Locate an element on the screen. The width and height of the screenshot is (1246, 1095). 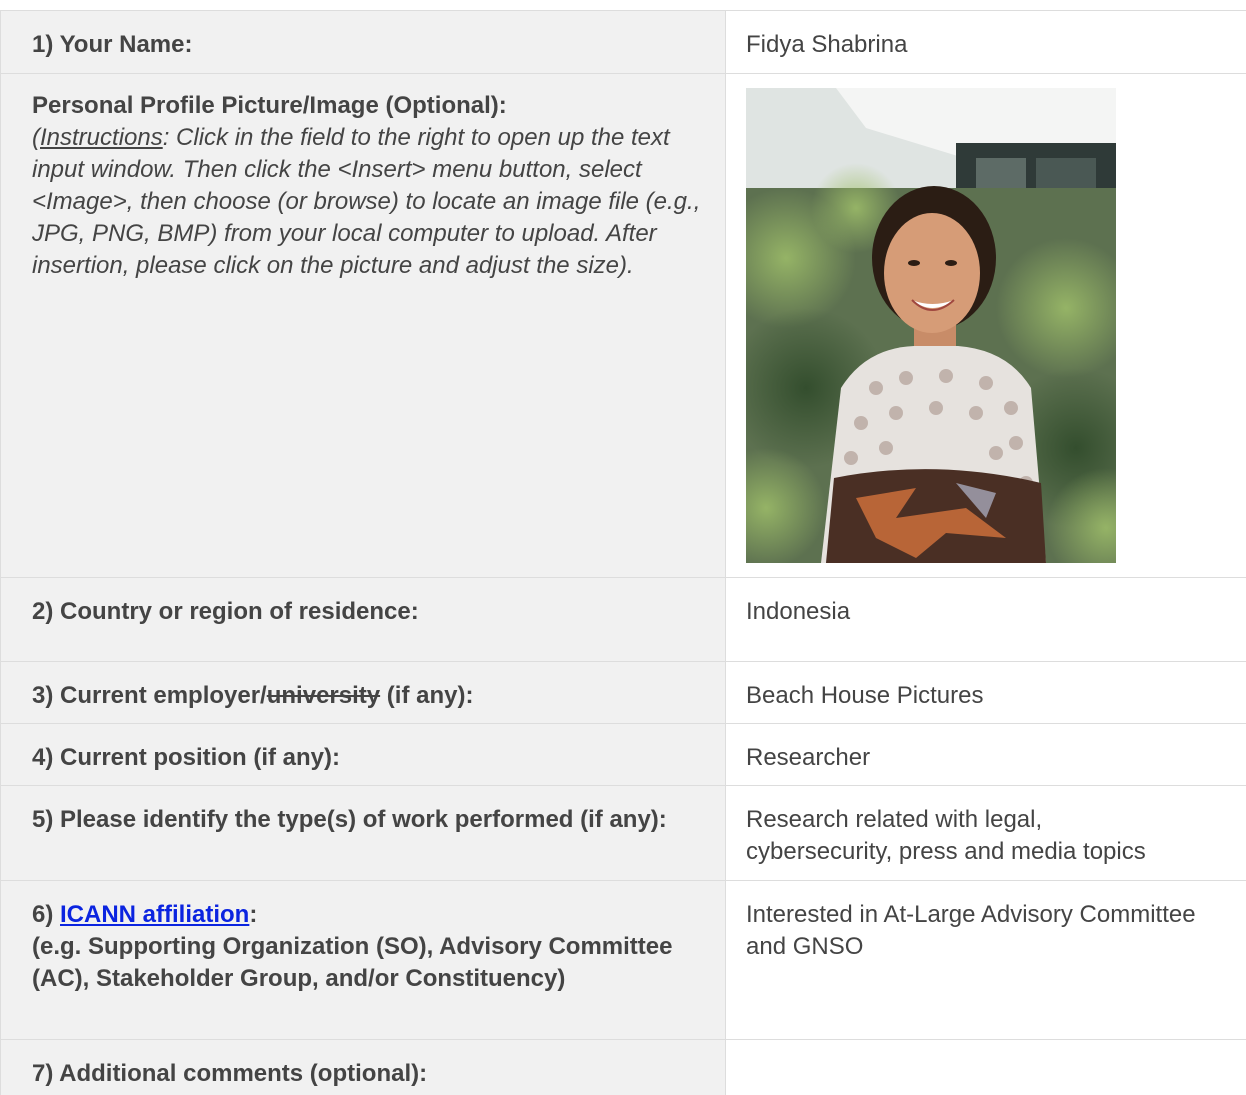
name-value: Fidya Shabrina is located at coordinates (985, 42).